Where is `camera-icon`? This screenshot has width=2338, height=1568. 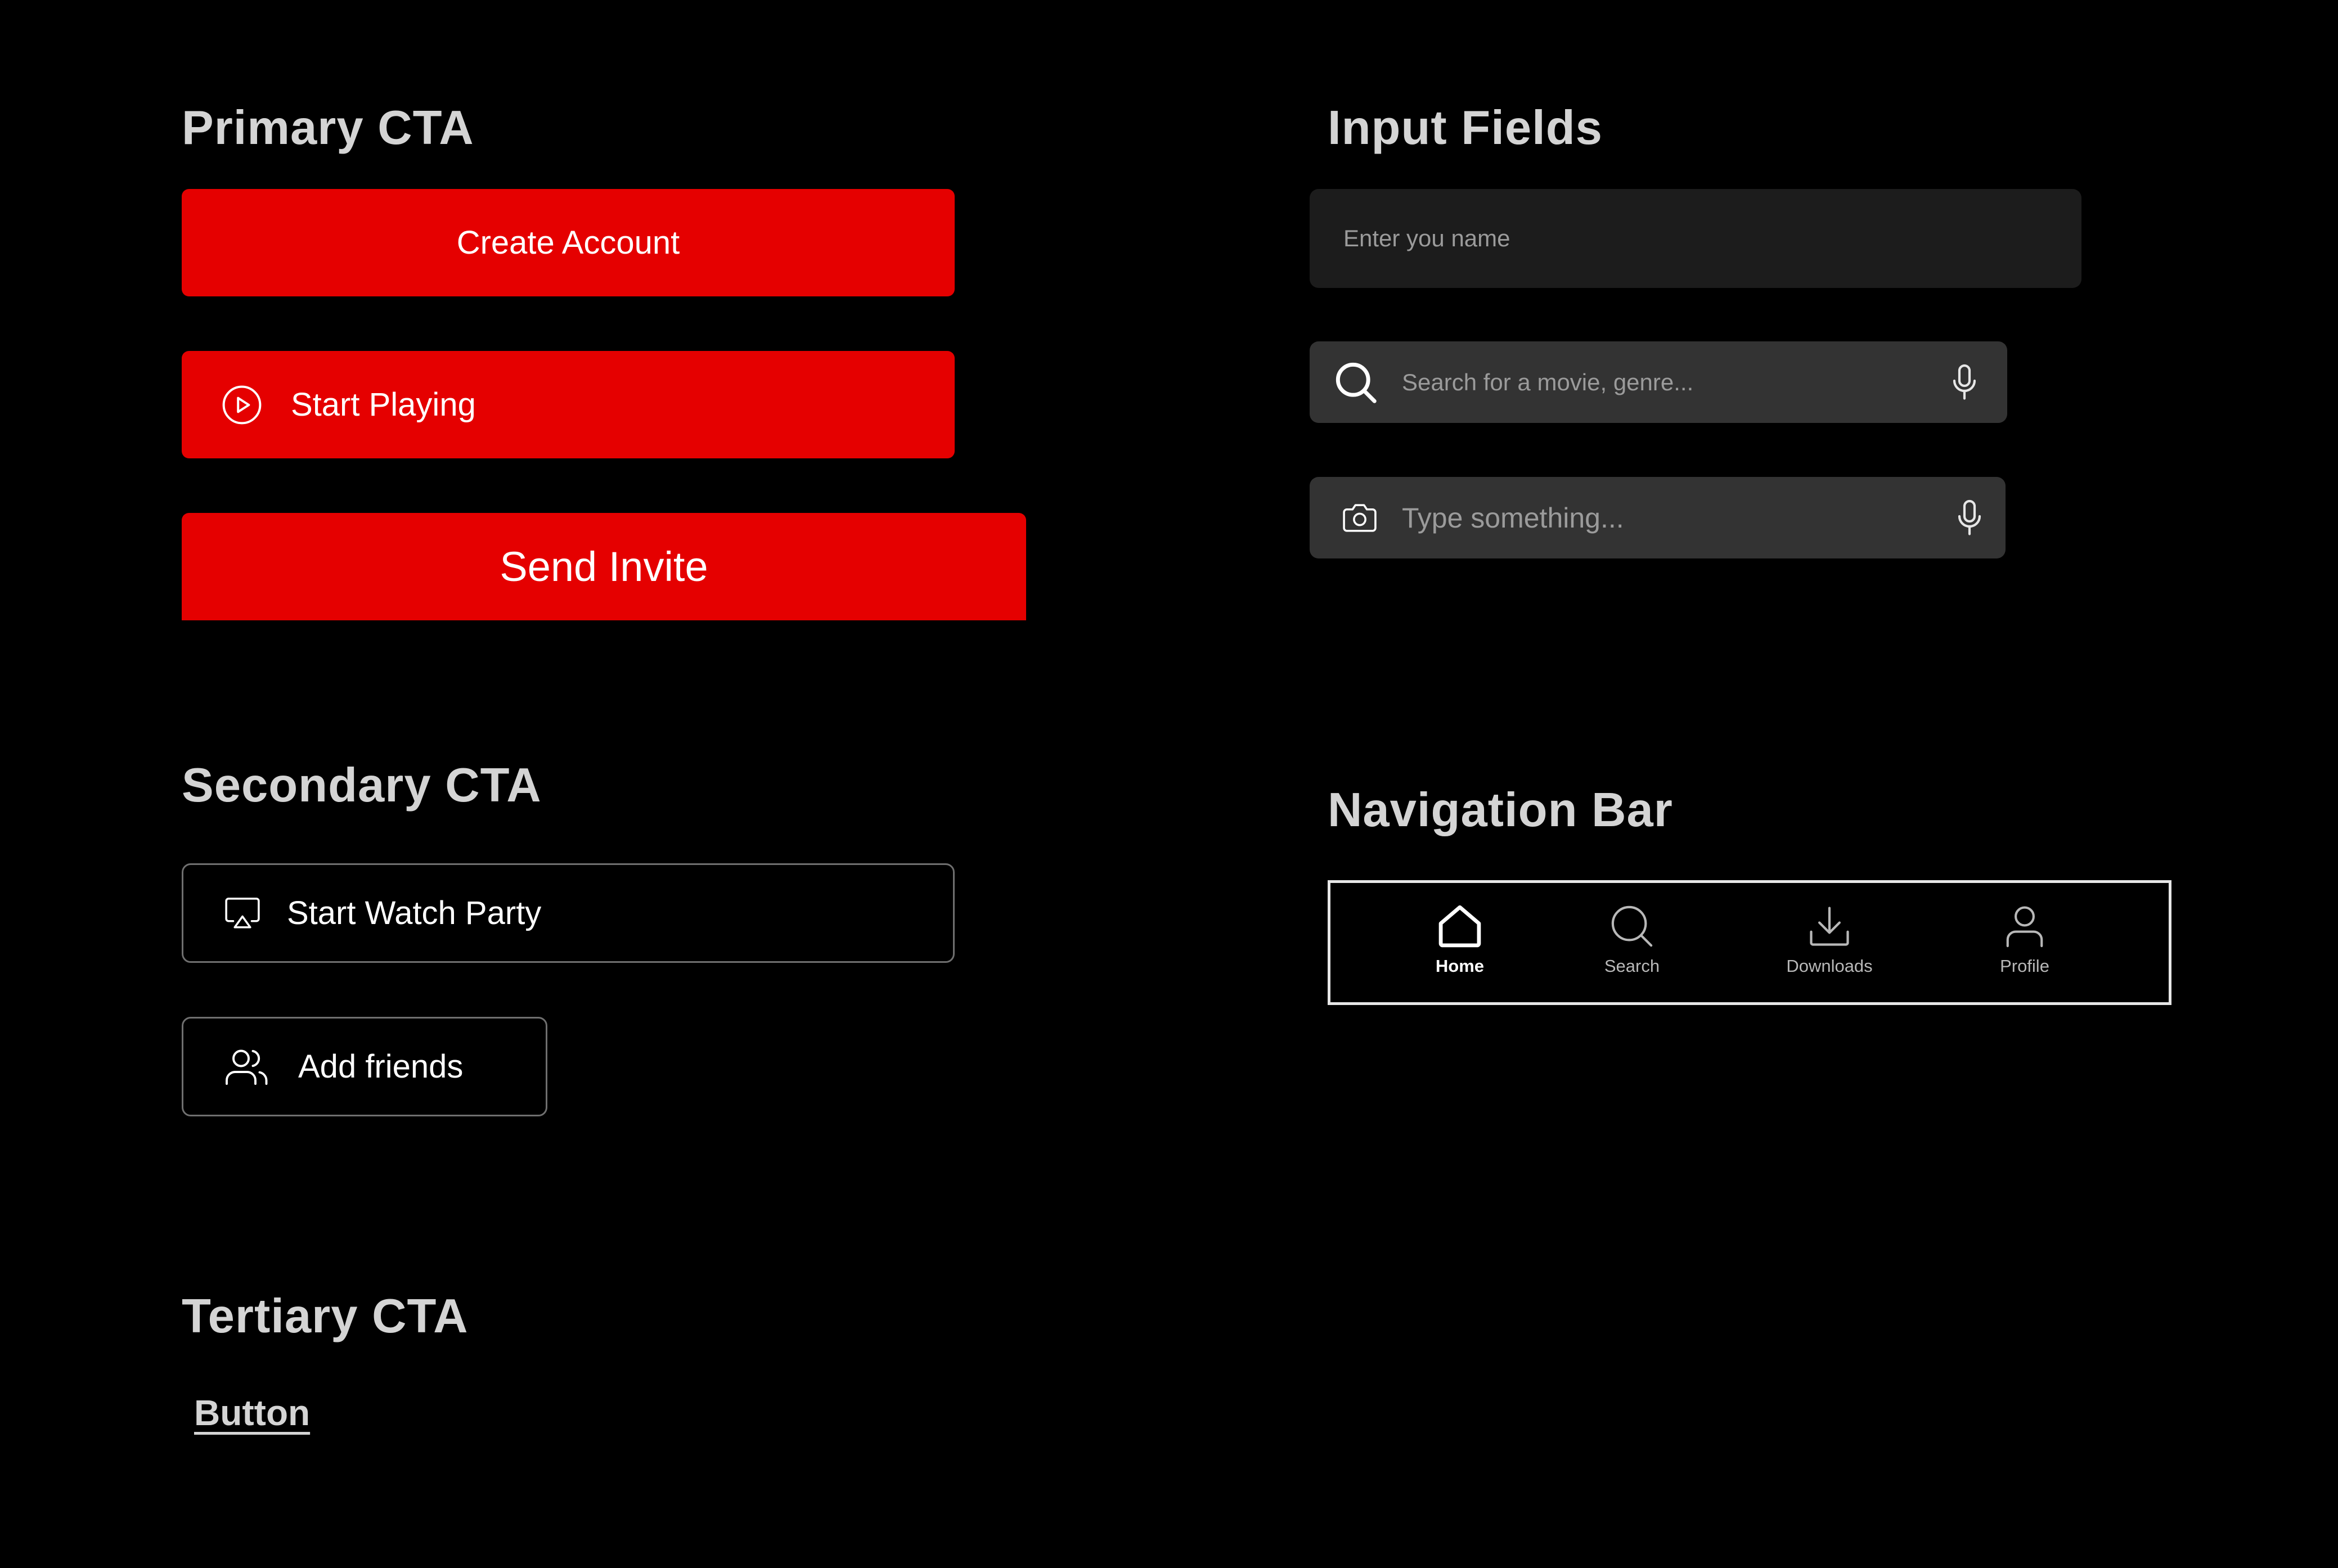 camera-icon is located at coordinates (1360, 518).